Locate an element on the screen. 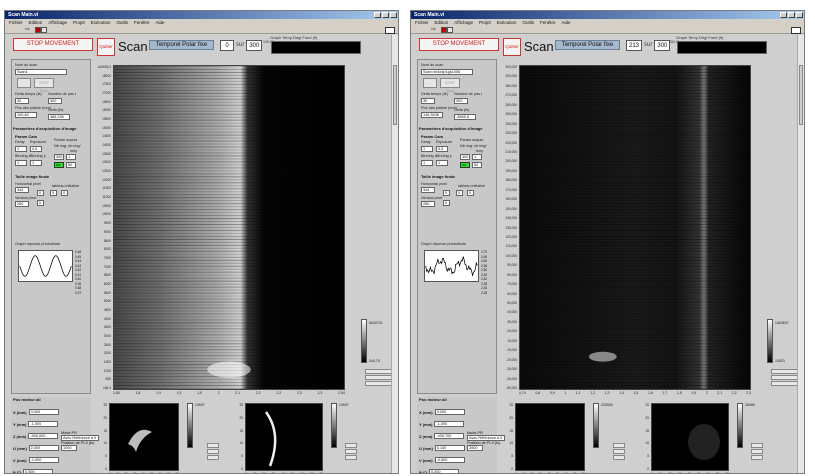 This screenshot has width=815, height=476. binning-x-input: 1 is located at coordinates (427, 163).